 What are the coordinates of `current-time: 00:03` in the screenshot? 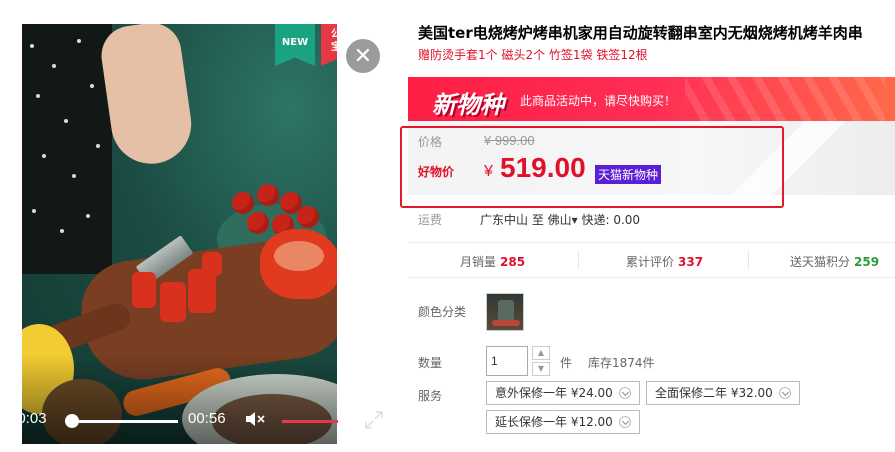 It's located at (28, 418).